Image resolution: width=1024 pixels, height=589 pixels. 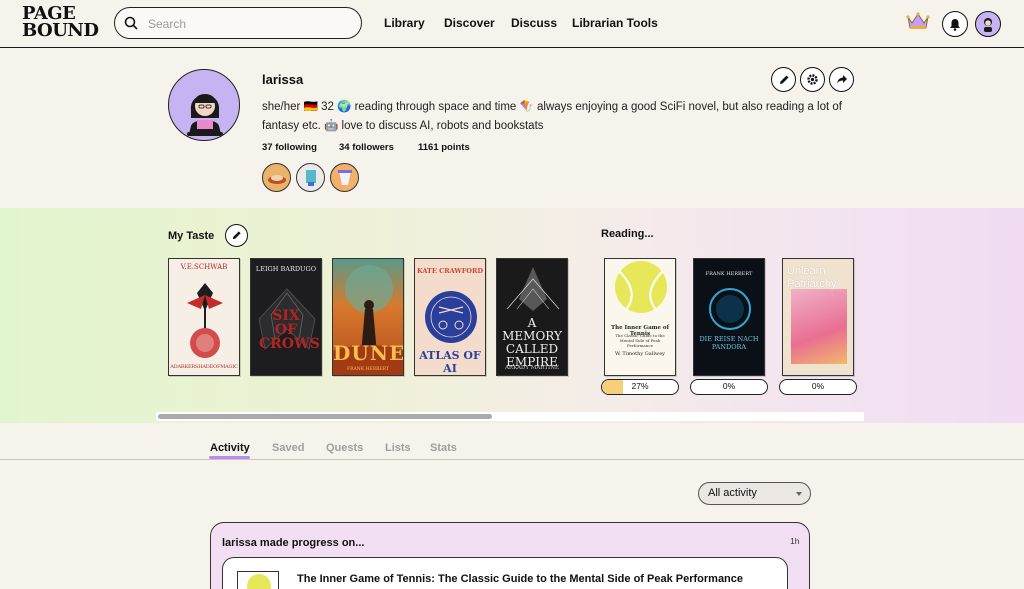 What do you see at coordinates (250, 24) in the screenshot?
I see `search-input` at bounding box center [250, 24].